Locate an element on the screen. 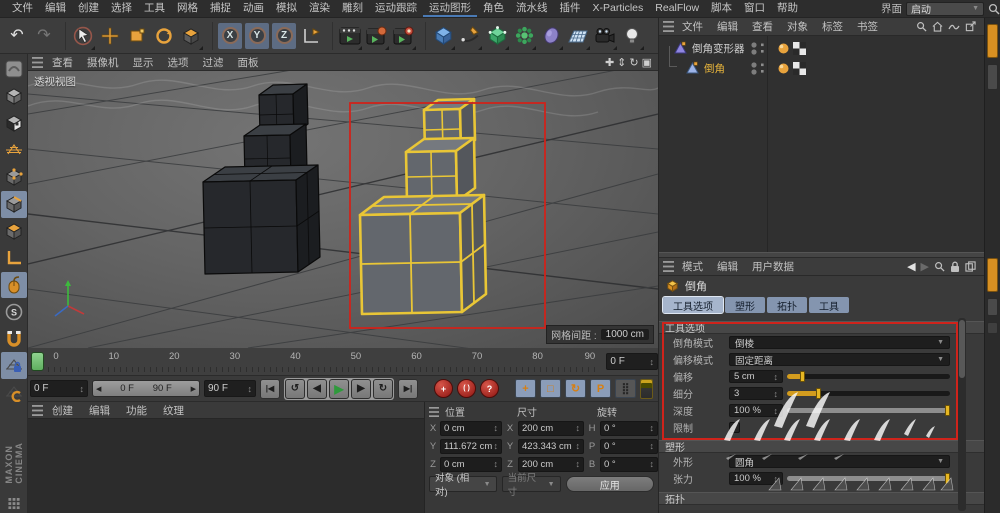  search-icon is located at coordinates (994, 9).